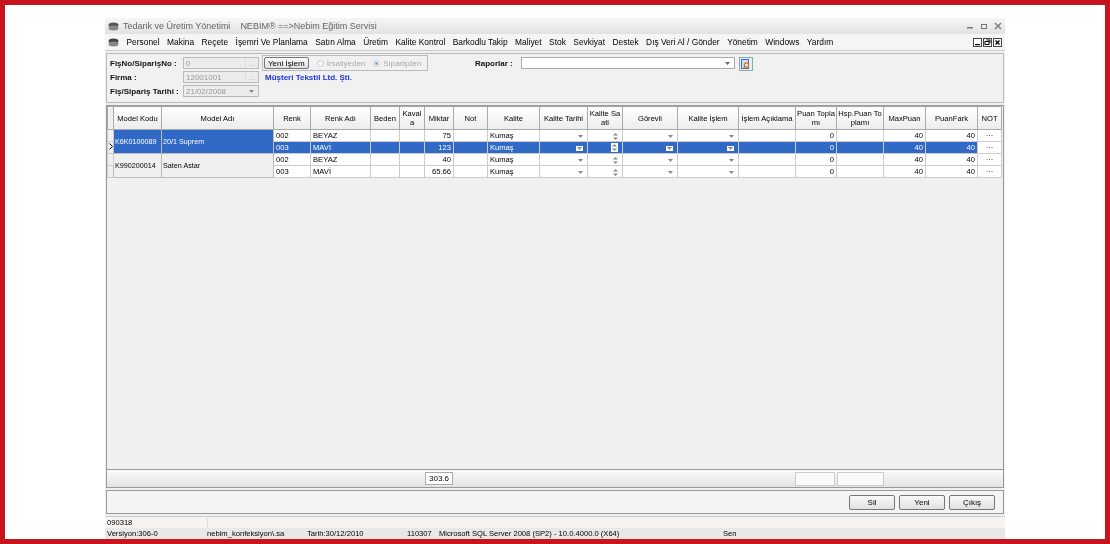  I want to click on menu-item: Maliyet, so click(528, 42).